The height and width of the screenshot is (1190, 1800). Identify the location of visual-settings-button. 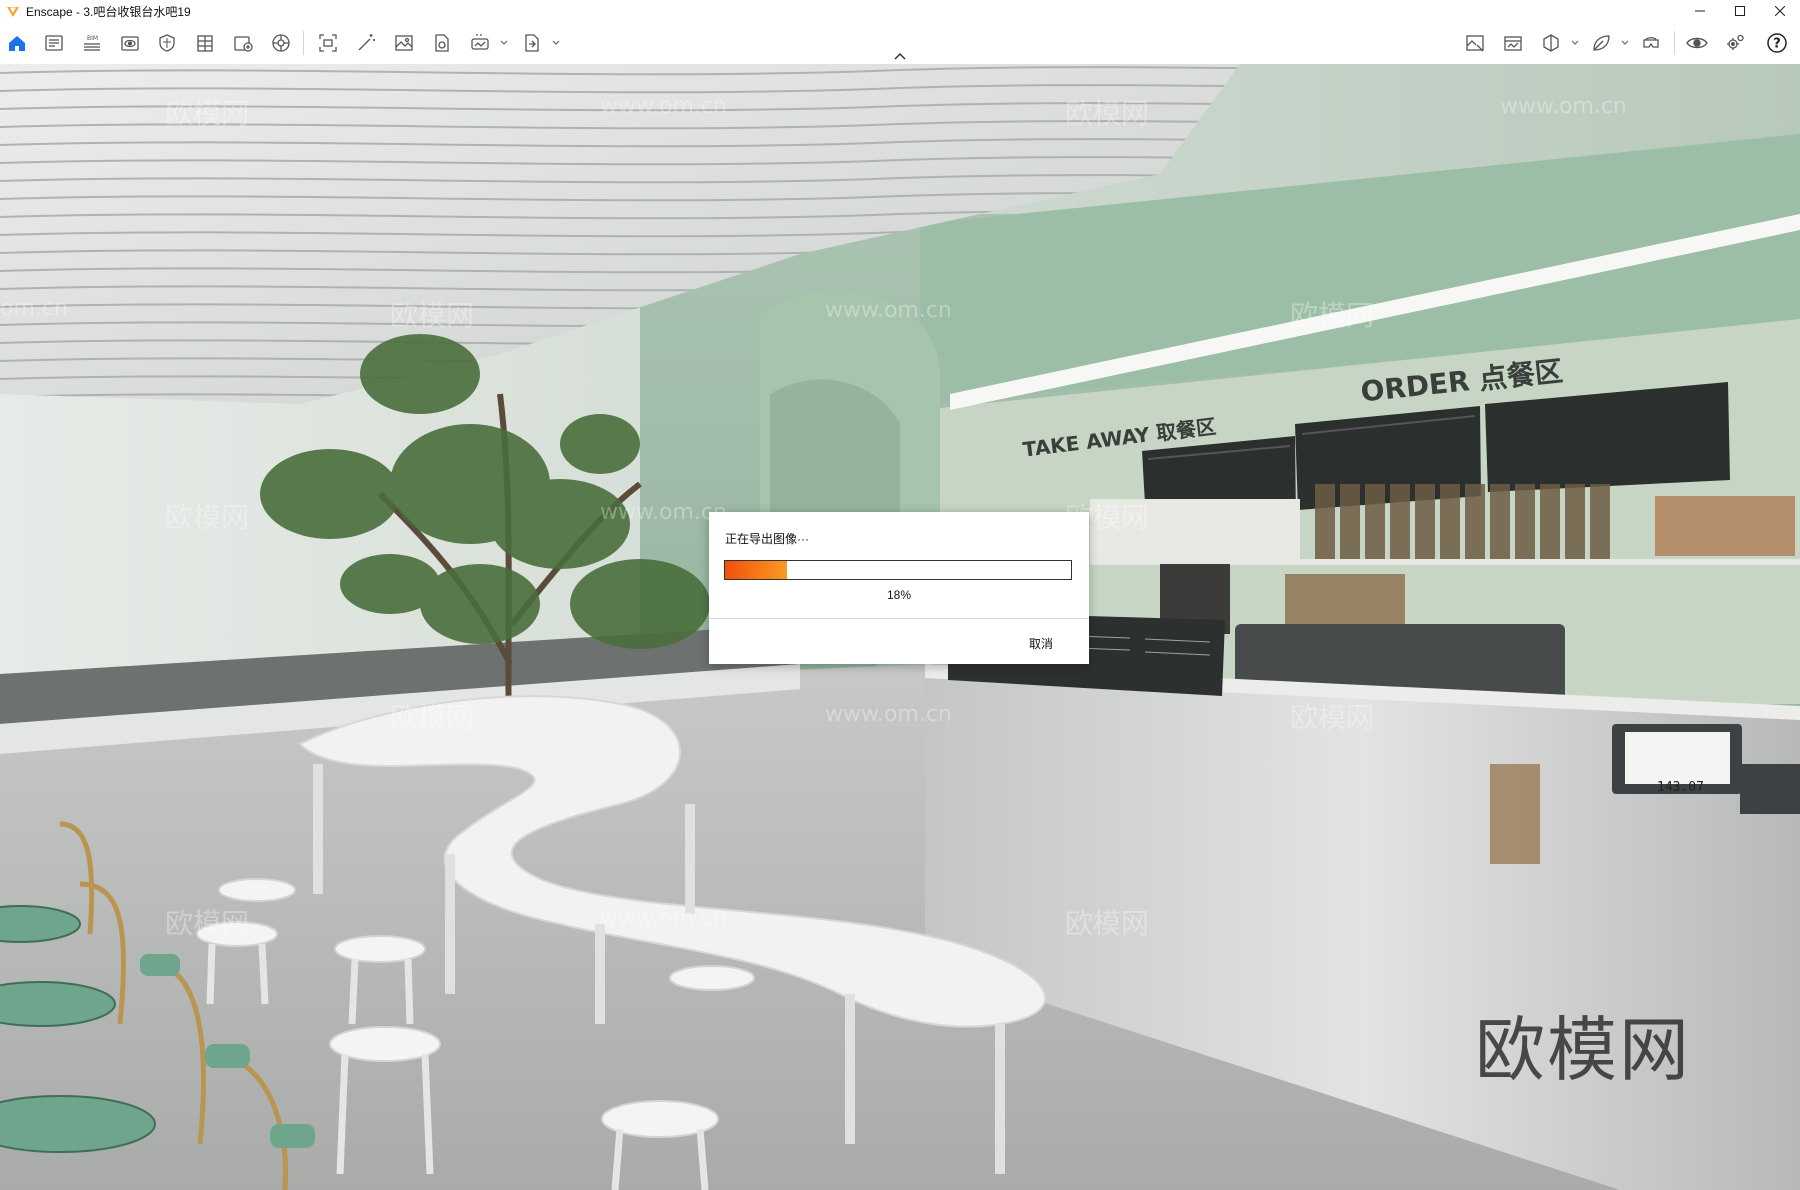
(130, 43).